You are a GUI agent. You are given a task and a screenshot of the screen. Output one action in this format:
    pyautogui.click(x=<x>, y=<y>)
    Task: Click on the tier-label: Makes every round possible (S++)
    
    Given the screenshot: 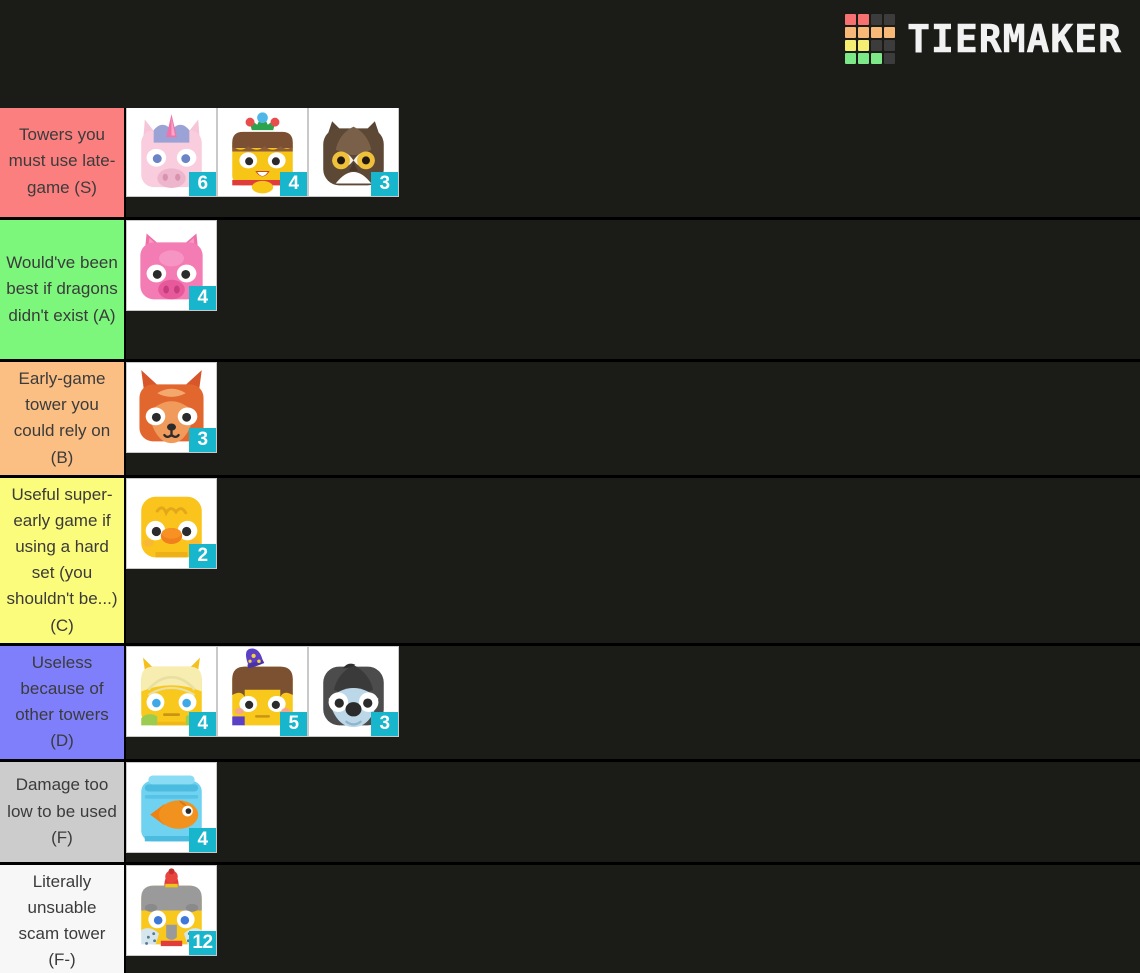 What is the action you would take?
    pyautogui.click(x=63, y=53)
    